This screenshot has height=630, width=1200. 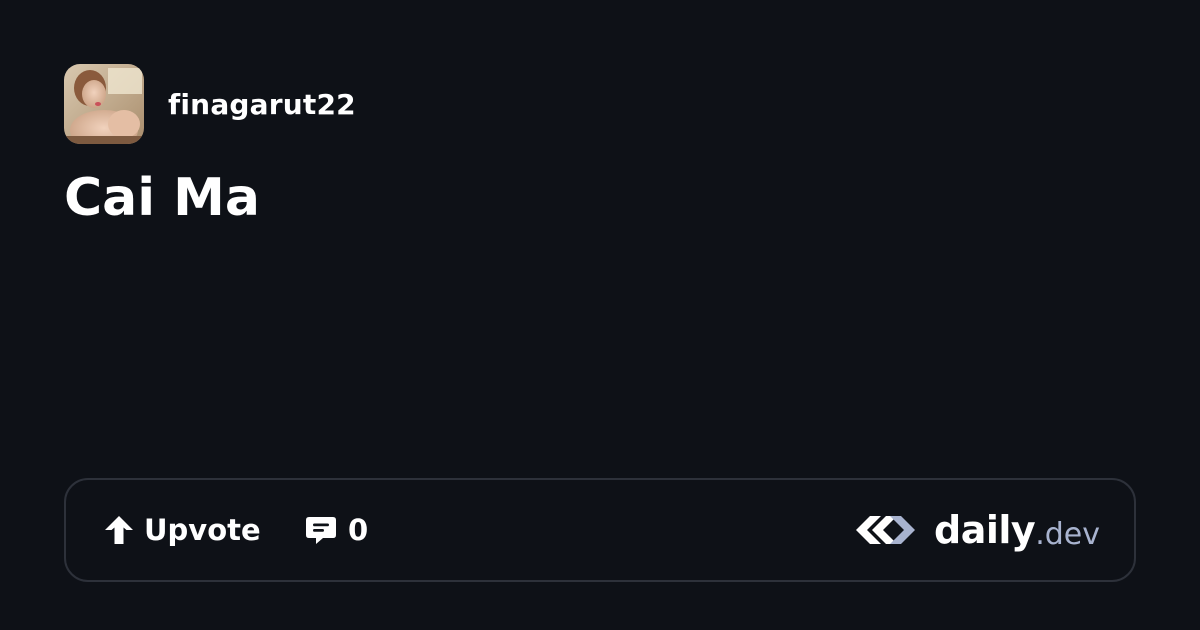 I want to click on upvote-label: Upvote, so click(x=202, y=530).